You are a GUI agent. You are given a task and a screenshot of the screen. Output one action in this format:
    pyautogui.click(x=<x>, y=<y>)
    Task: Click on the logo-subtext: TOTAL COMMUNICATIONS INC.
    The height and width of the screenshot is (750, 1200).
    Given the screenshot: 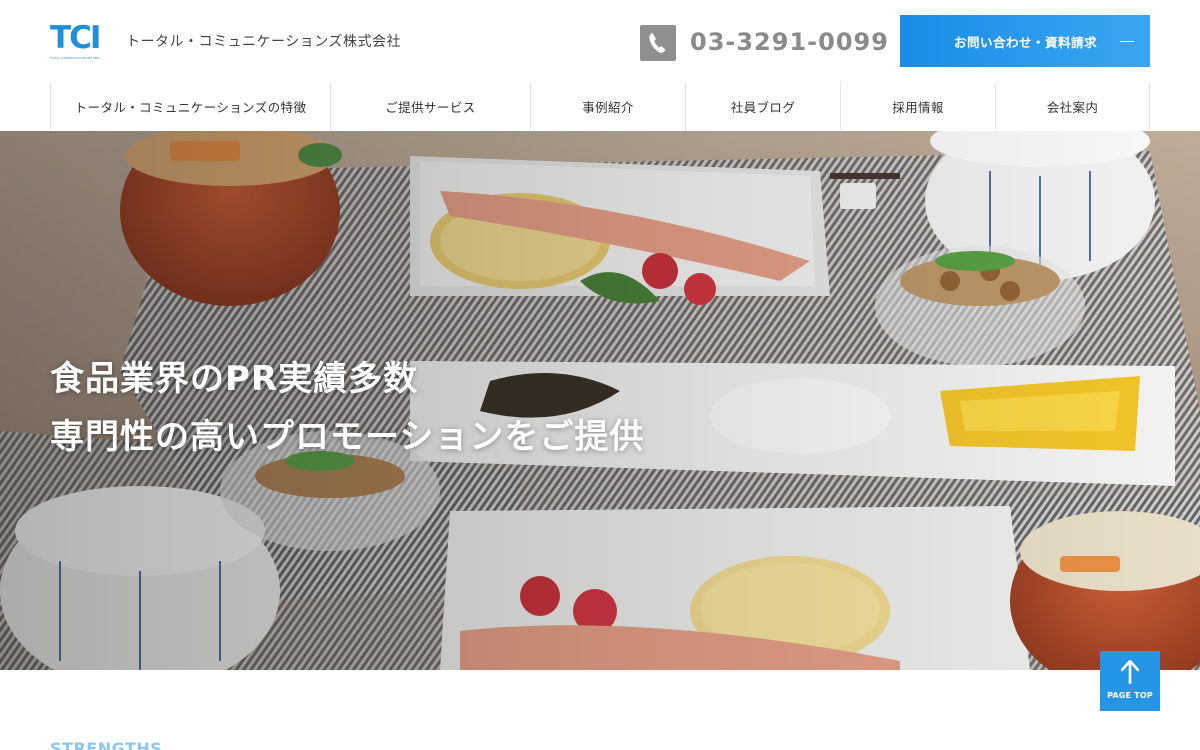 What is the action you would take?
    pyautogui.click(x=75, y=58)
    